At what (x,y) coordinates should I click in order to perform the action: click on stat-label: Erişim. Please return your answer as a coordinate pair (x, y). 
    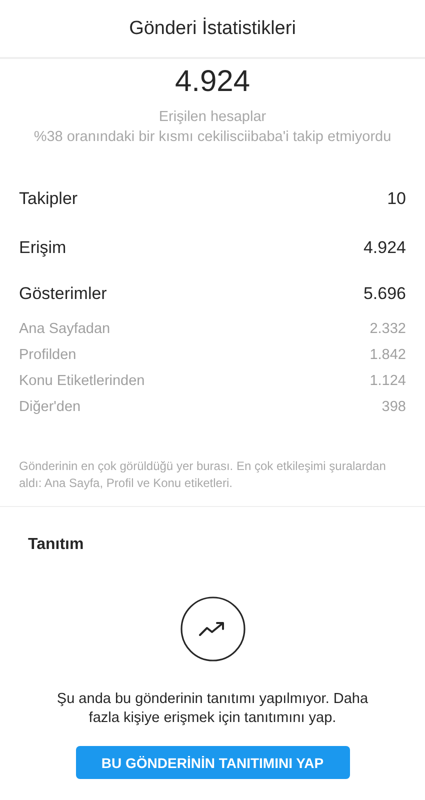
    Looking at the image, I should click on (42, 248).